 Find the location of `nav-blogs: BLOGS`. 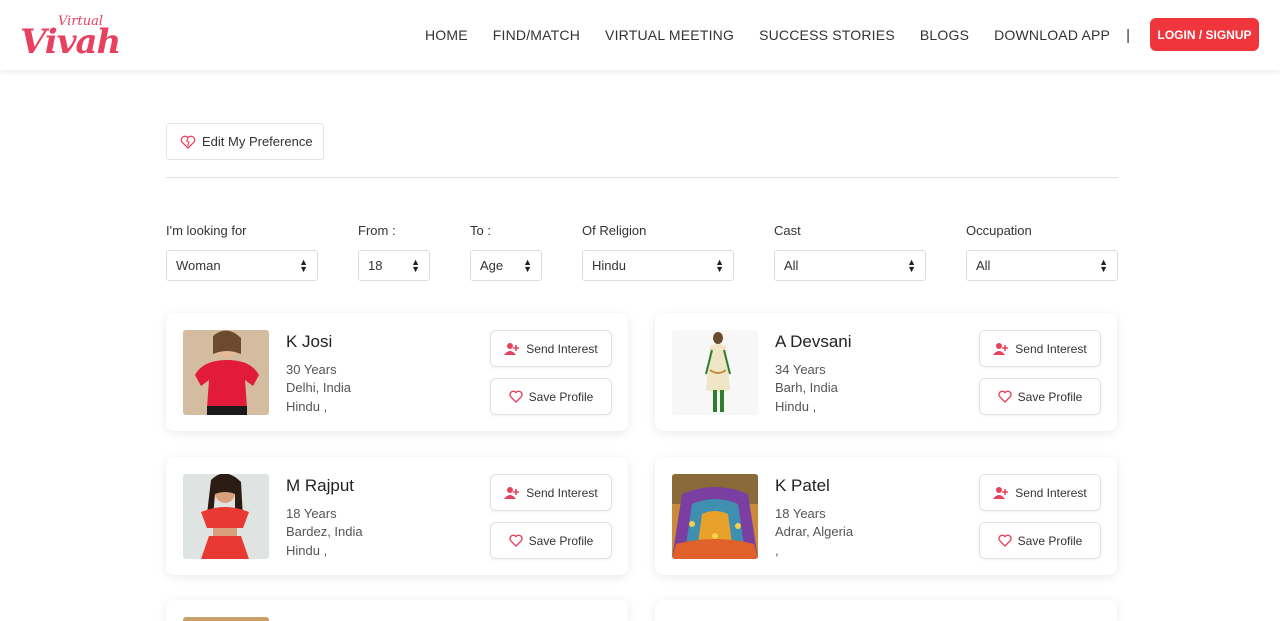

nav-blogs: BLOGS is located at coordinates (944, 35).